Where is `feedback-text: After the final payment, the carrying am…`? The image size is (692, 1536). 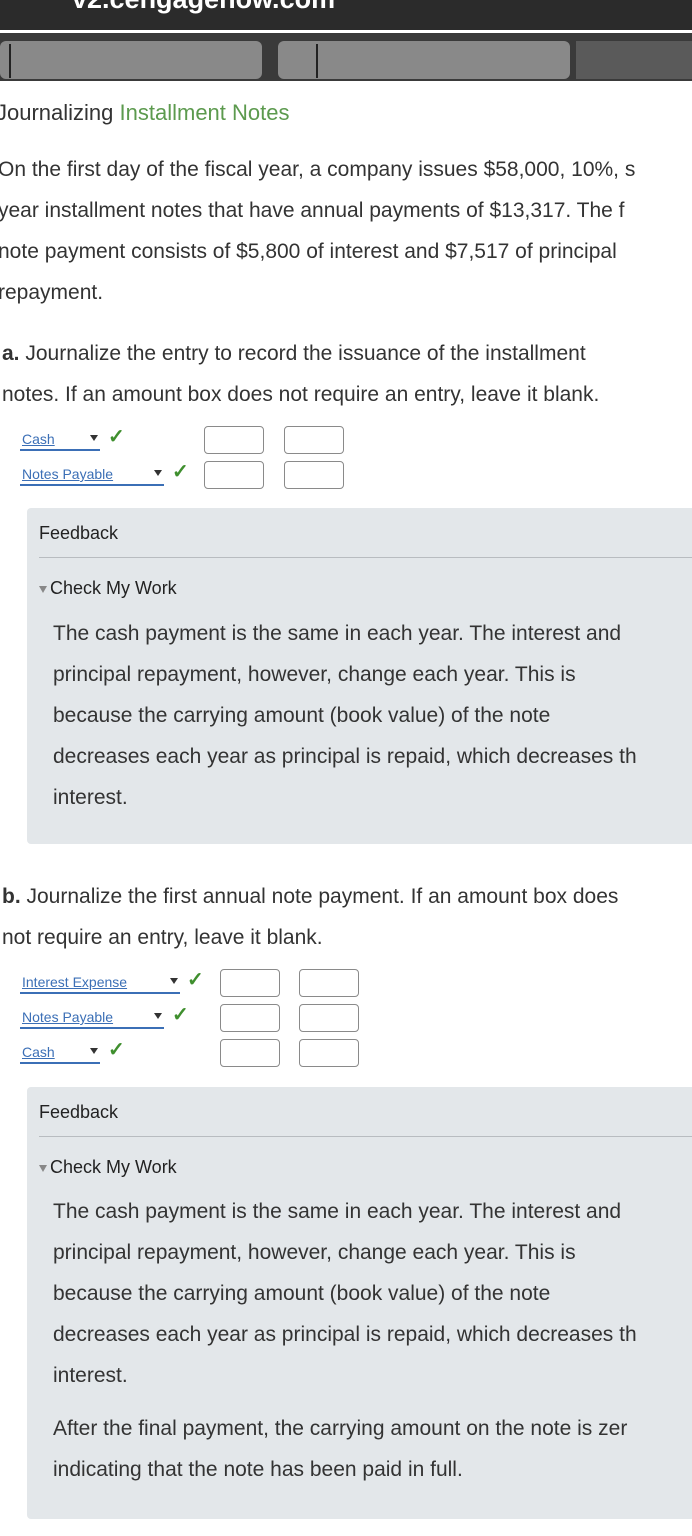
feedback-text: After the final payment, the carrying am… is located at coordinates (340, 1449).